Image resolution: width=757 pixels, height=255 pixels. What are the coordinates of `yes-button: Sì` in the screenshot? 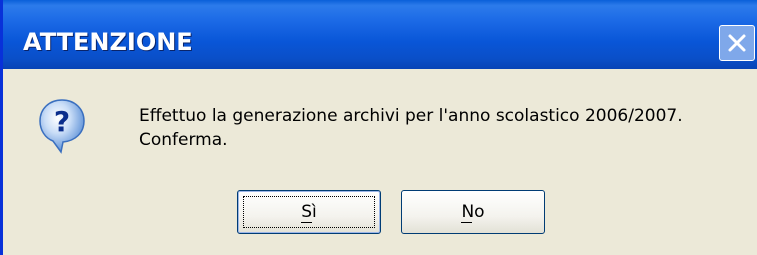 It's located at (309, 212).